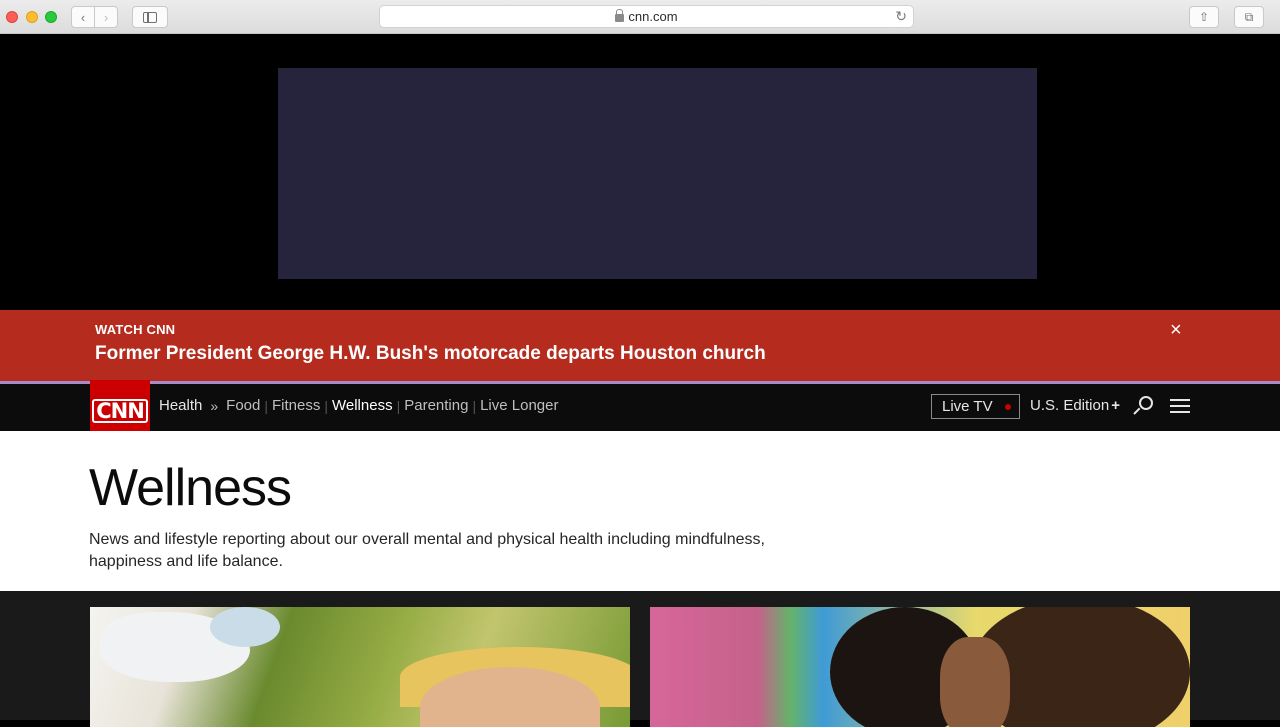 The width and height of the screenshot is (1280, 727). I want to click on back-button: ‹, so click(83, 17).